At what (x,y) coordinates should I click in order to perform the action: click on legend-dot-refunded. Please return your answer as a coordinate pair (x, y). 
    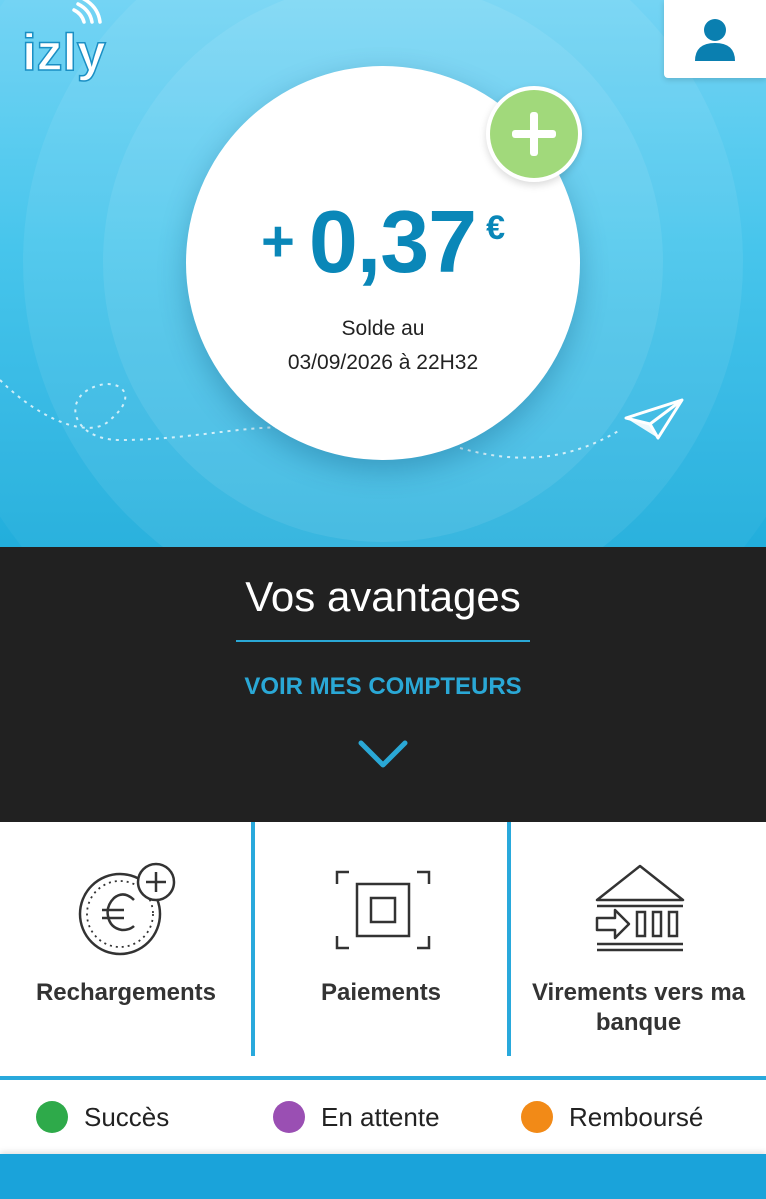
    Looking at the image, I should click on (537, 1117).